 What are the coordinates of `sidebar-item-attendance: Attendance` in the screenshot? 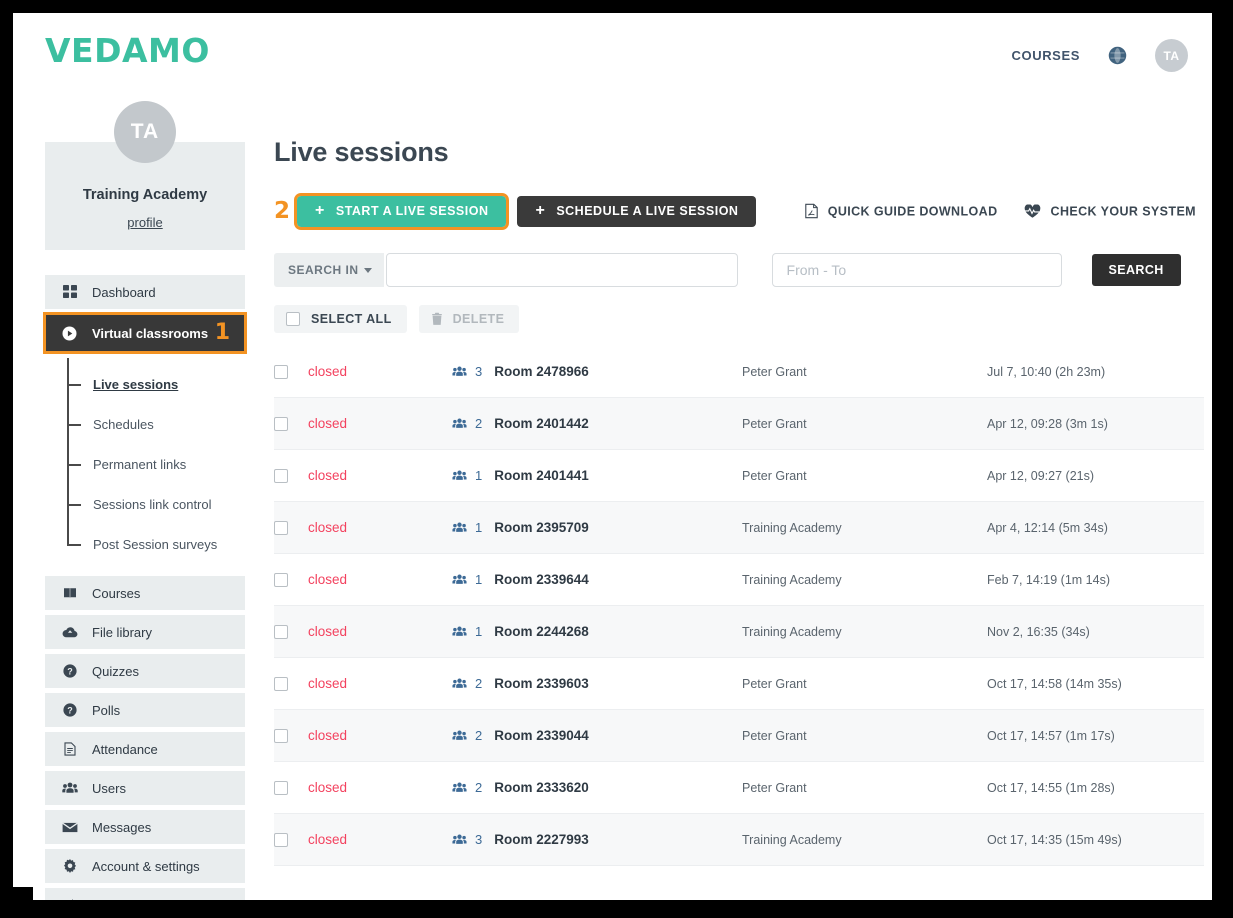 It's located at (145, 749).